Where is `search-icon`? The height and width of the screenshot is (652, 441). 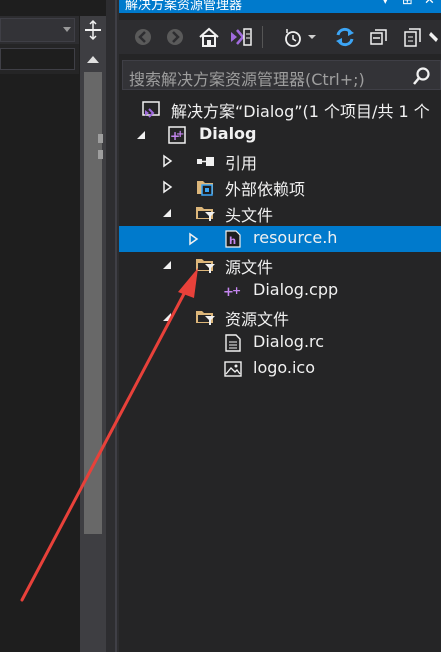
search-icon is located at coordinates (422, 76).